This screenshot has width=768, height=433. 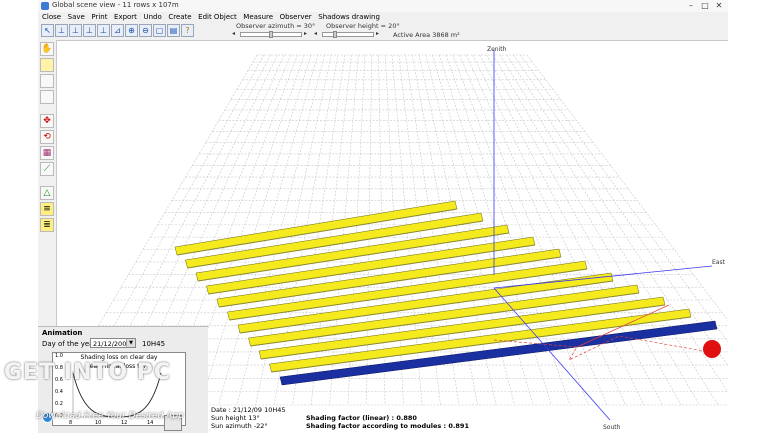 What do you see at coordinates (131, 30) in the screenshot?
I see `zoom-in-icon: ⊕` at bounding box center [131, 30].